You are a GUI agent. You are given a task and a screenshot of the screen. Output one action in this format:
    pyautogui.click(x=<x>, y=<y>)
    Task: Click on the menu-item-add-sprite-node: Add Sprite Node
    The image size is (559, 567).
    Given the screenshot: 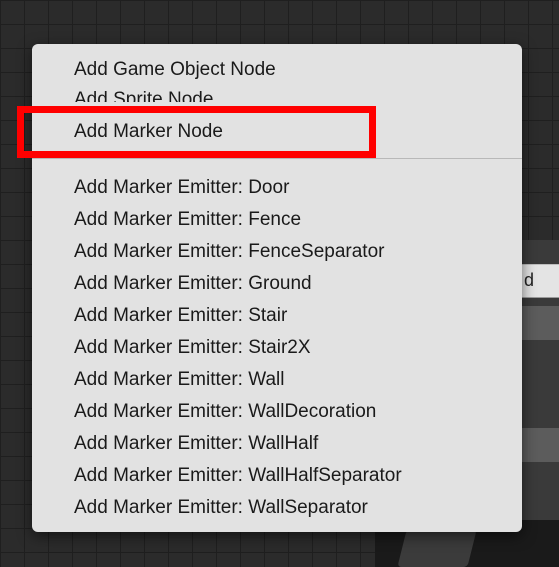 What is the action you would take?
    pyautogui.click(x=277, y=93)
    